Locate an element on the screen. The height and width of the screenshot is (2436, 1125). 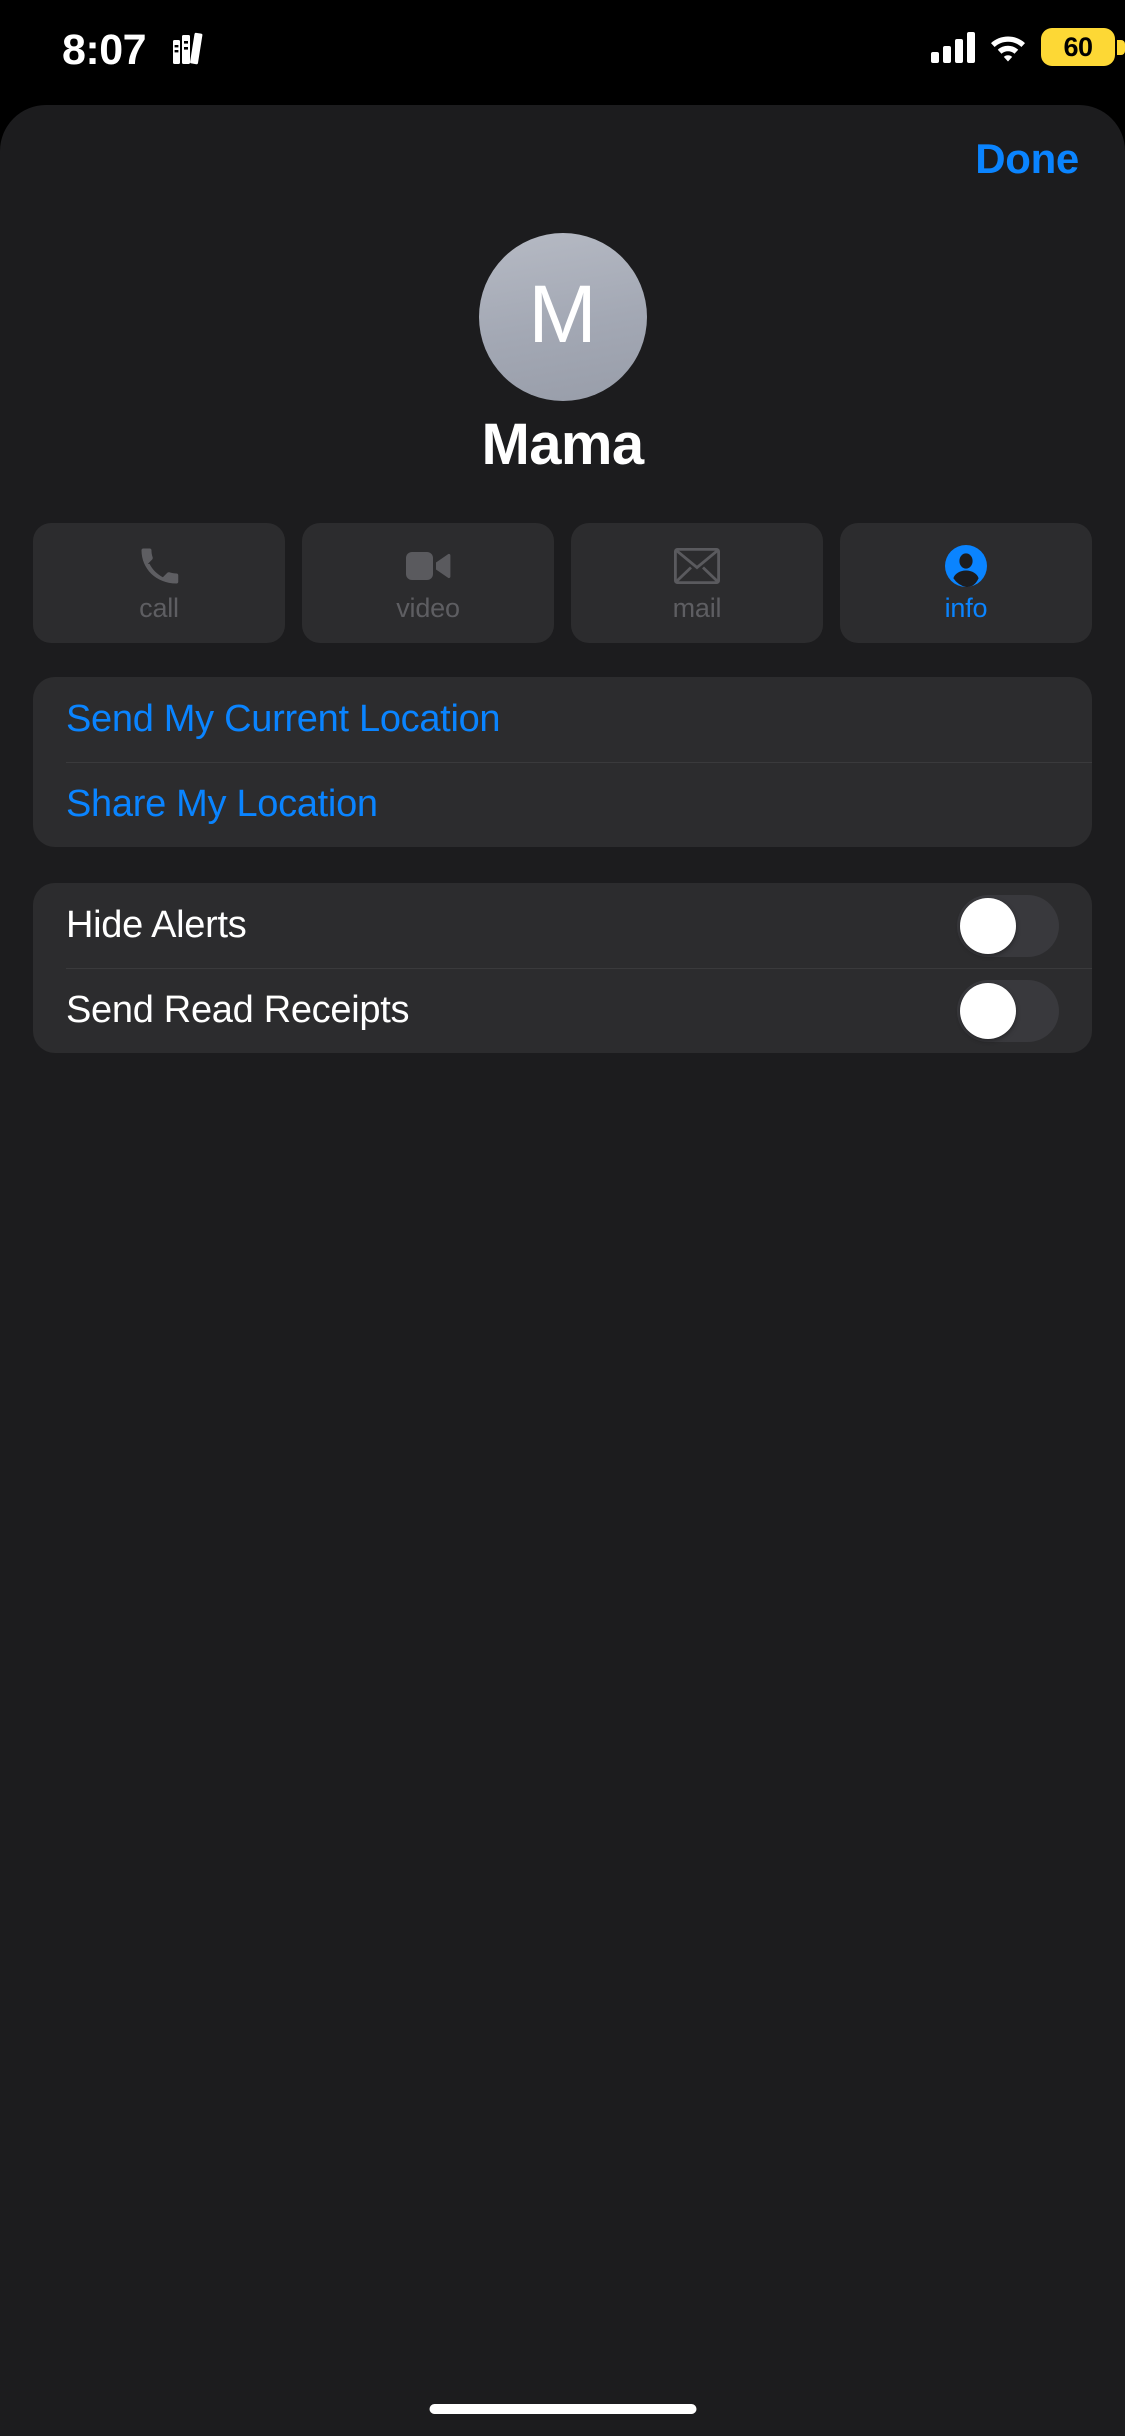
call-button: call is located at coordinates (159, 583).